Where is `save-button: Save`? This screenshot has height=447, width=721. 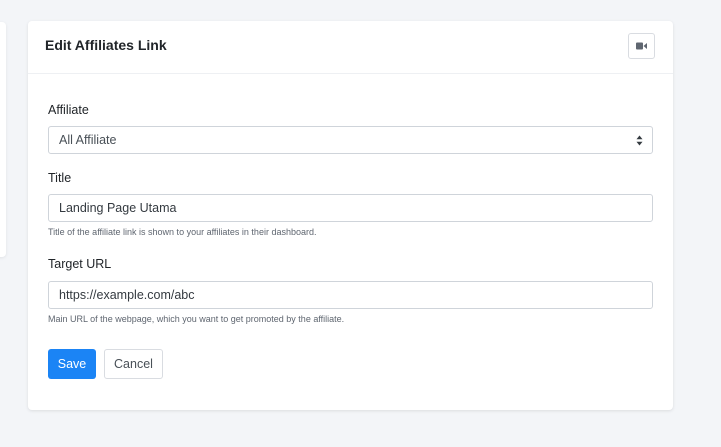
save-button: Save is located at coordinates (72, 364).